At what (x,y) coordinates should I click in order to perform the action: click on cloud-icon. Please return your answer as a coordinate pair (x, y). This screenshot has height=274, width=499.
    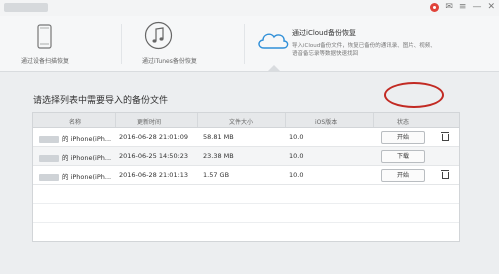
    Looking at the image, I should click on (273, 41).